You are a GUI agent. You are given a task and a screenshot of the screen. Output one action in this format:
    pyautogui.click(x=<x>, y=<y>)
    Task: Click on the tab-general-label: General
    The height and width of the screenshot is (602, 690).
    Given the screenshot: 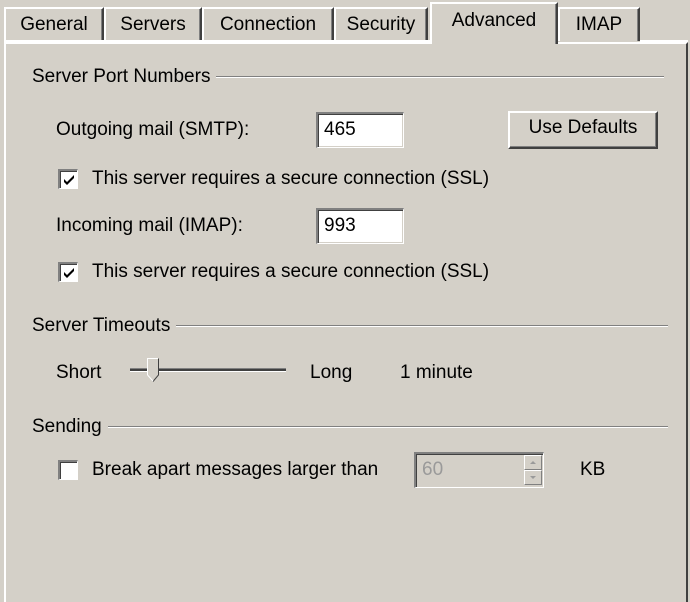 What is the action you would take?
    pyautogui.click(x=54, y=24)
    